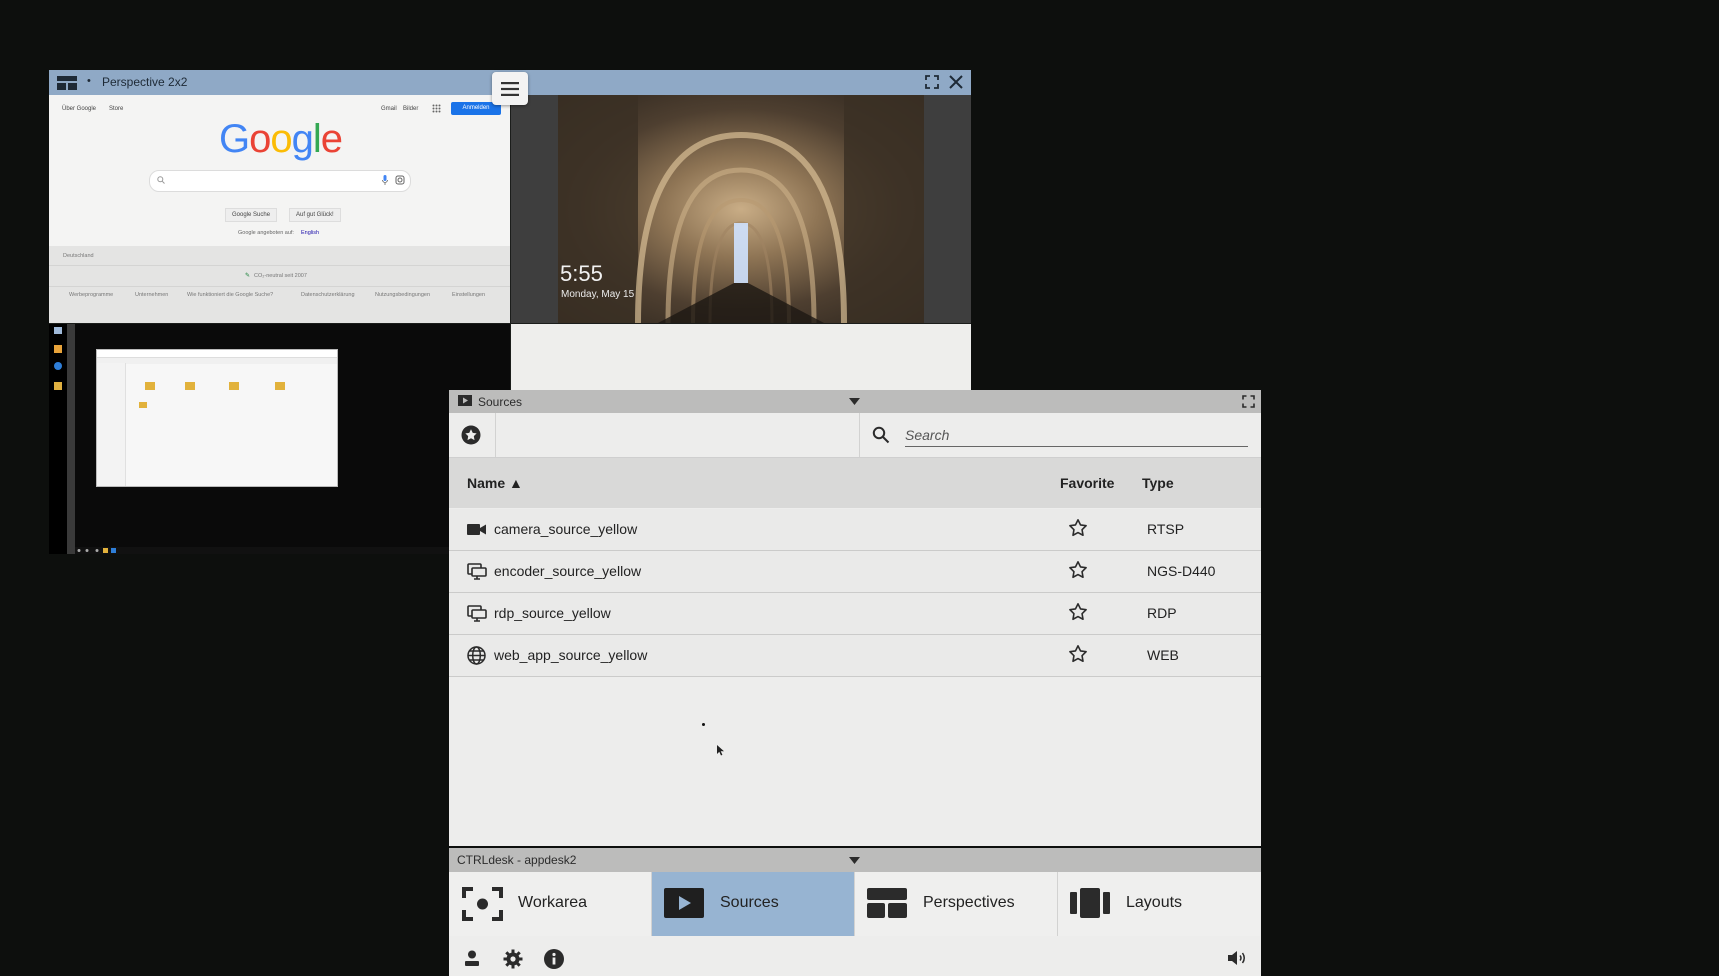 This screenshot has width=1719, height=976. Describe the element at coordinates (1162, 613) in the screenshot. I see `source-type: RDP` at that location.